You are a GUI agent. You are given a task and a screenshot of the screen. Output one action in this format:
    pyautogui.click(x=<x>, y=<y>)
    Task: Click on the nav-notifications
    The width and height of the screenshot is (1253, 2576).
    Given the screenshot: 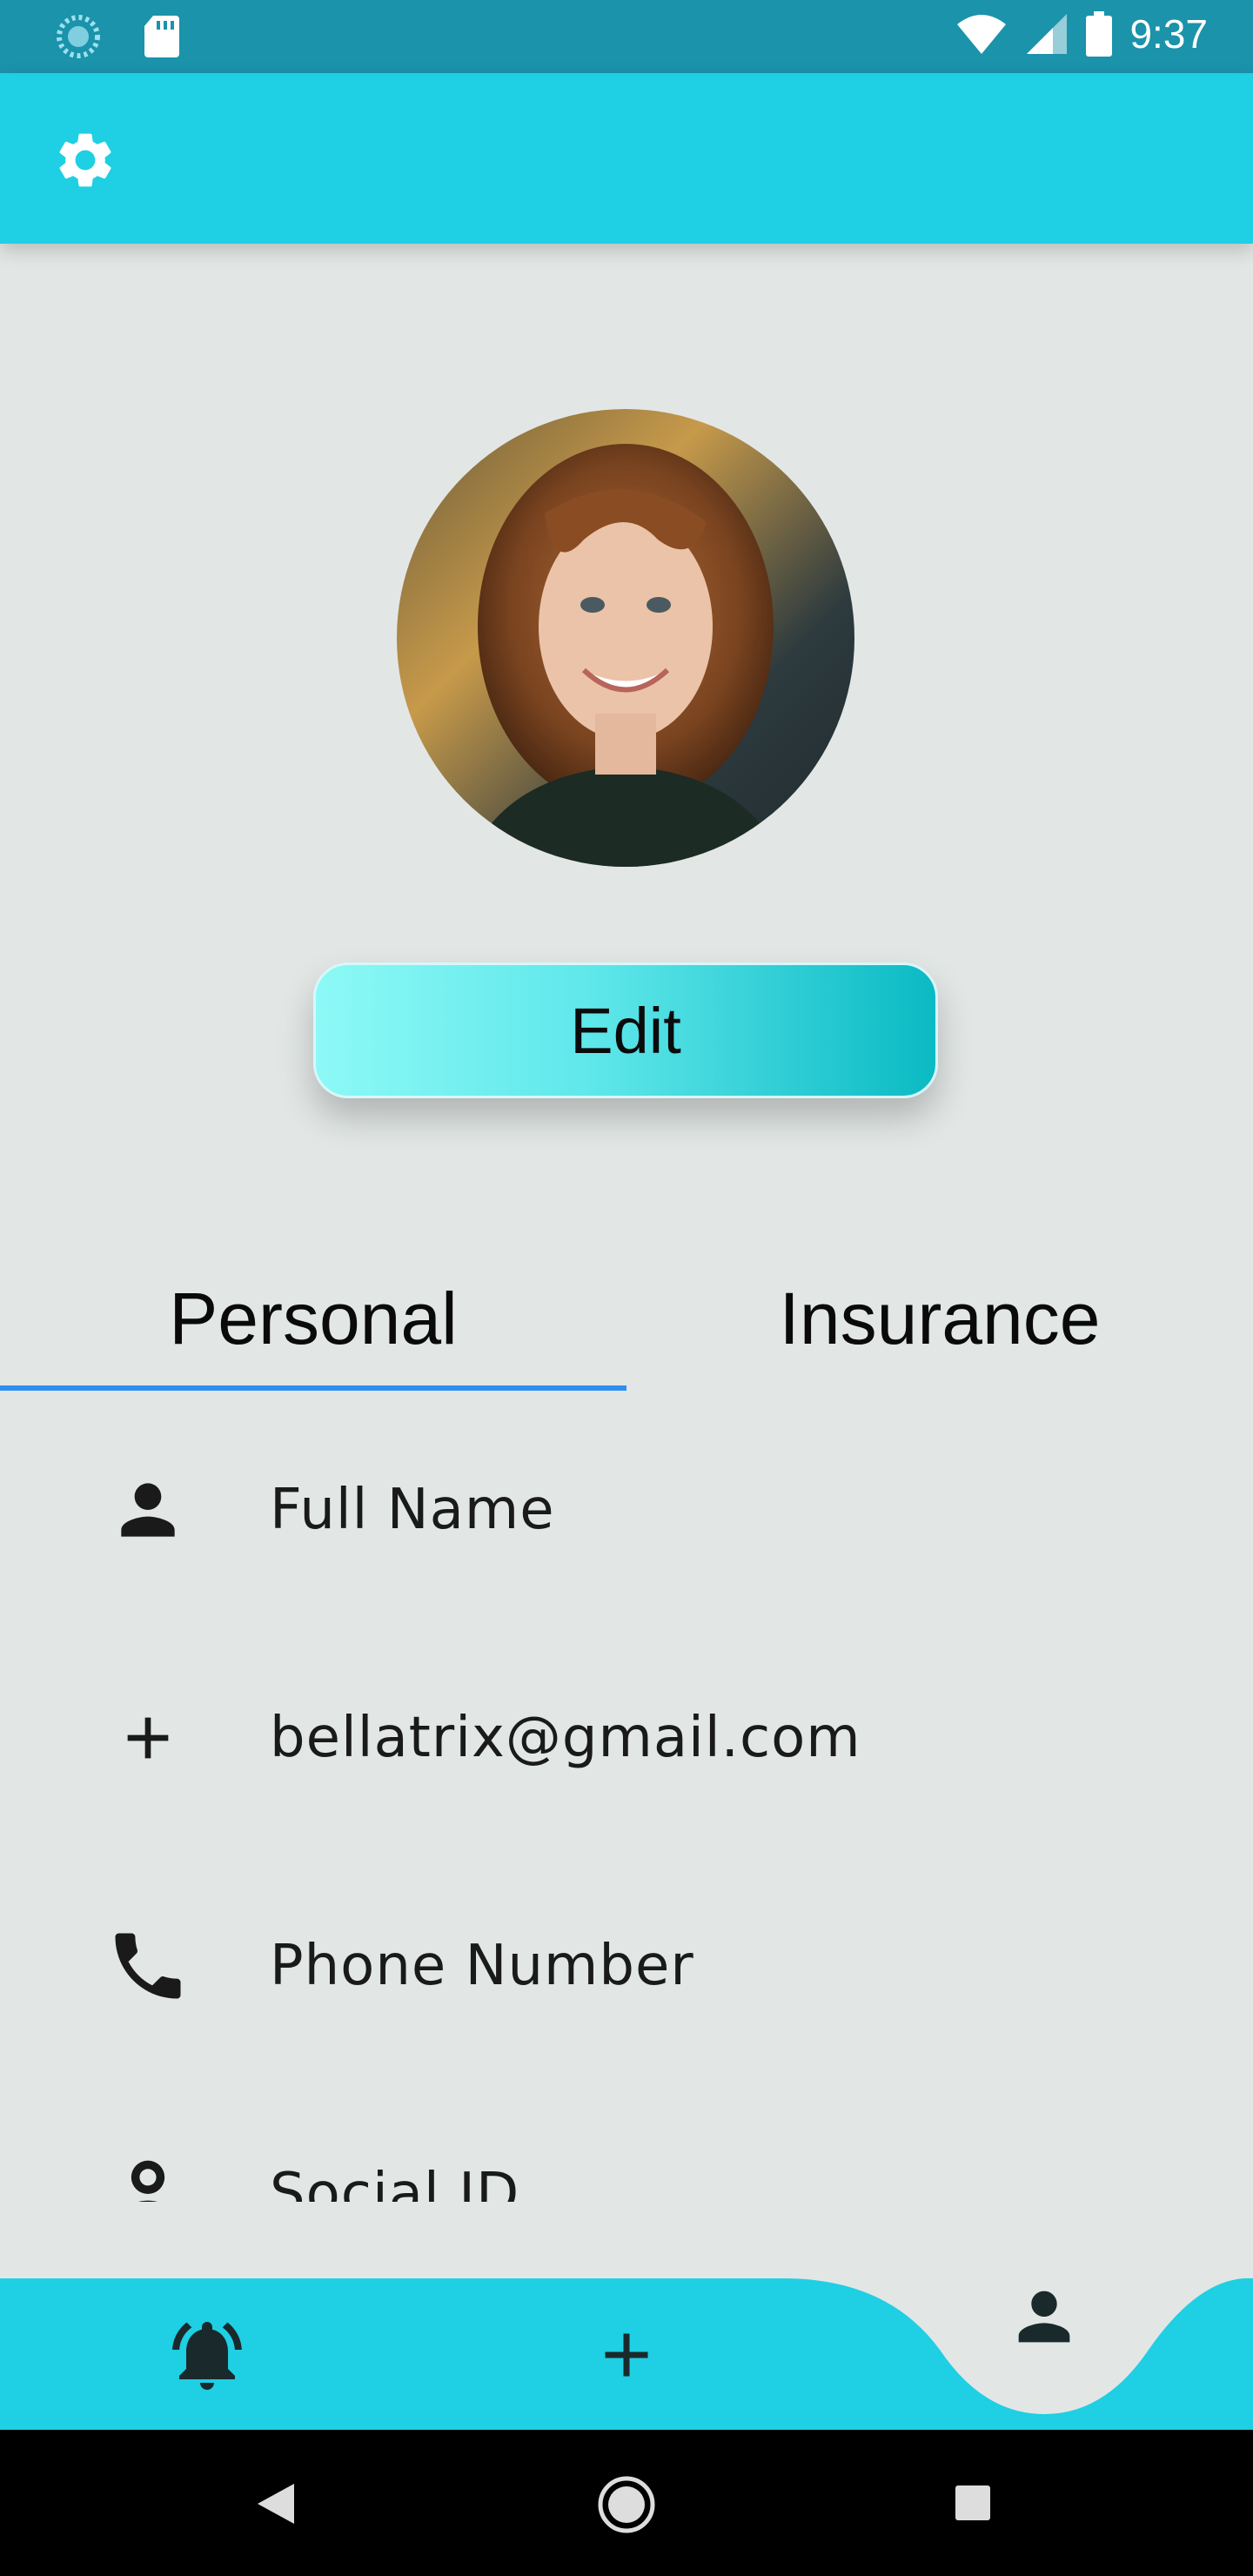 What is the action you would take?
    pyautogui.click(x=207, y=2355)
    